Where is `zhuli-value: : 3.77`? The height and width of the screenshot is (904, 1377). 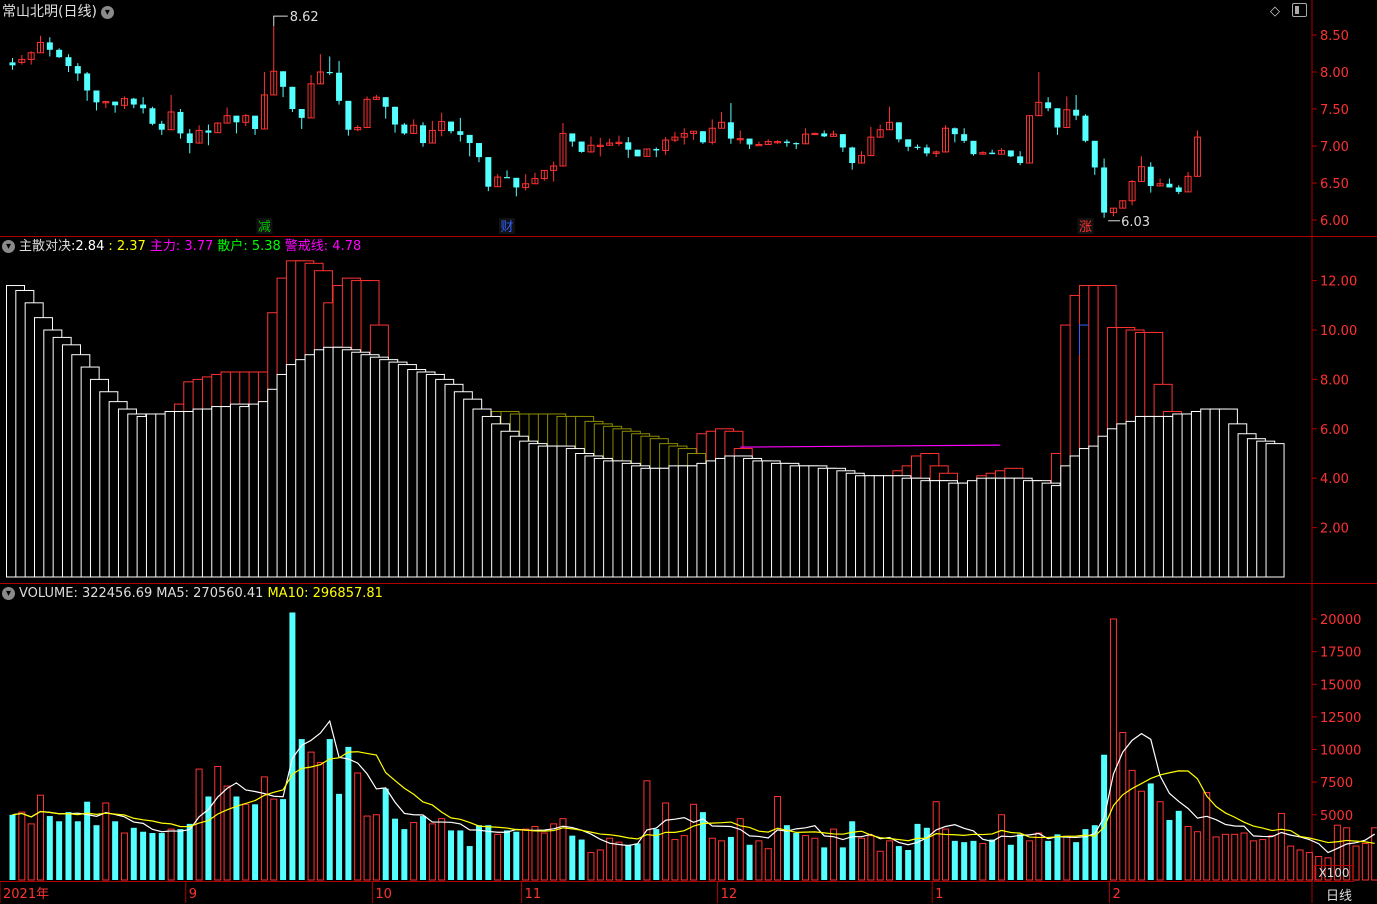
zhuli-value: : 3.77 is located at coordinates (194, 246).